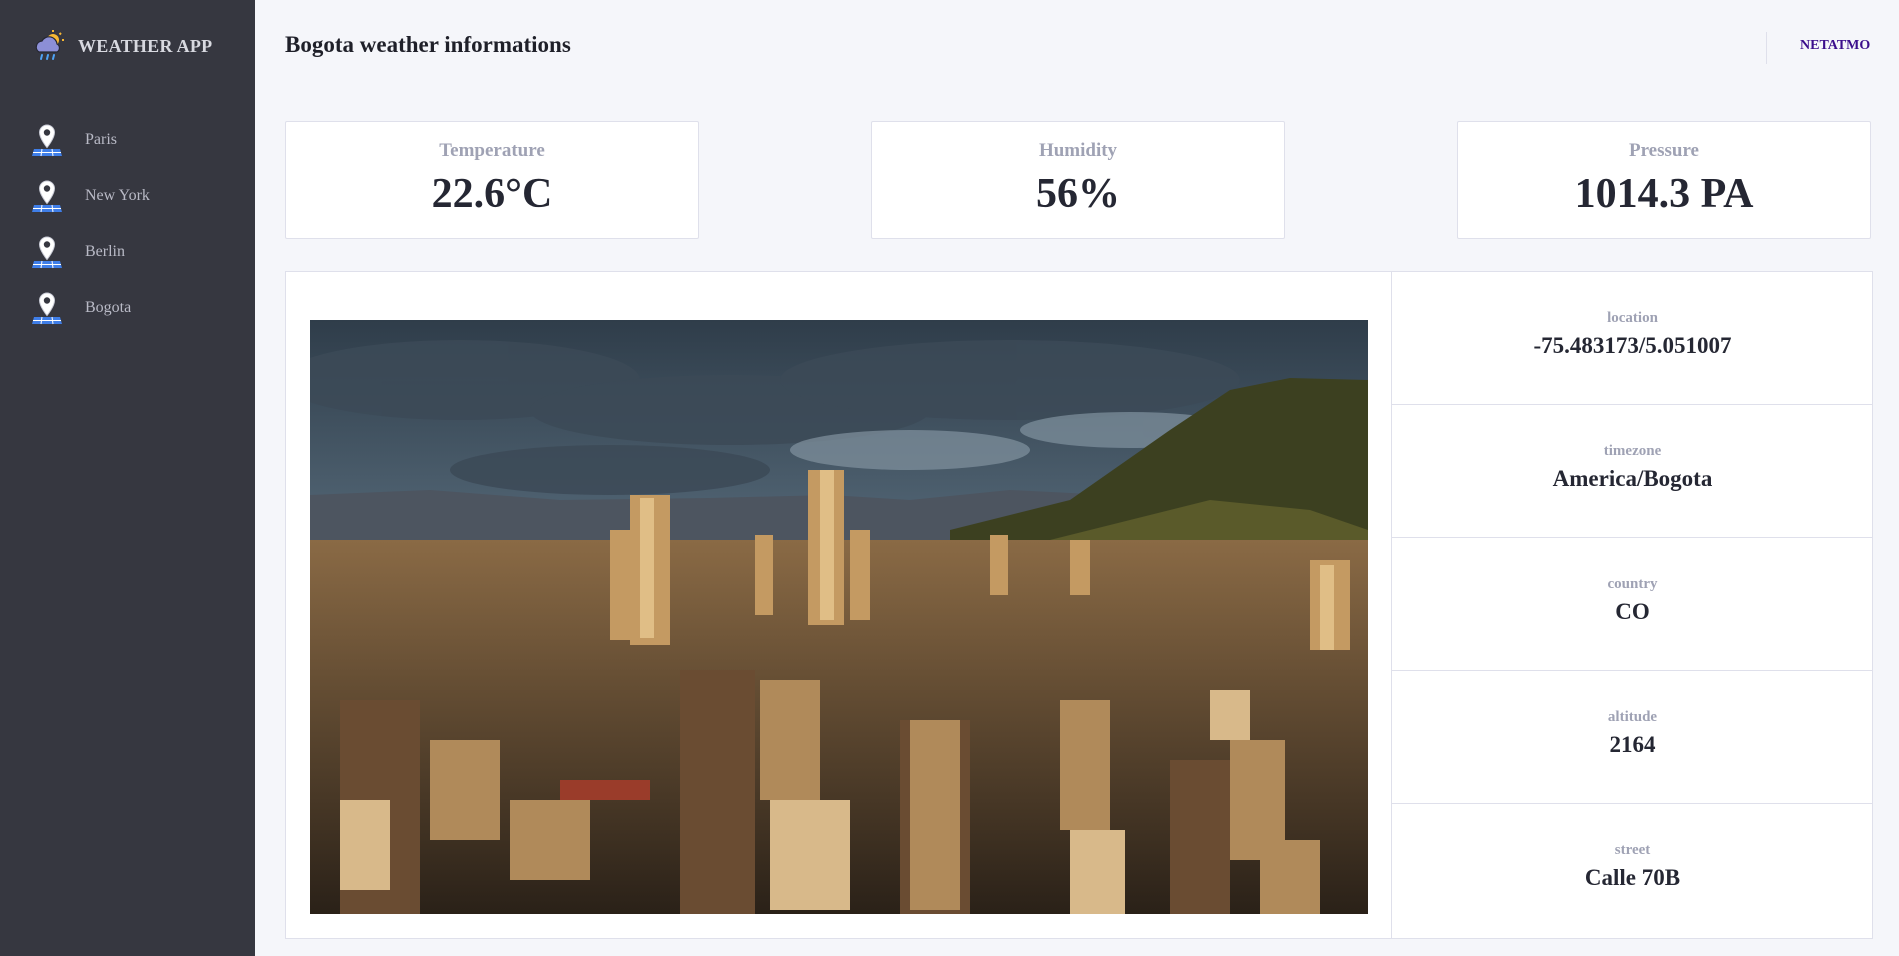  I want to click on sidebar-item-label: New York, so click(117, 195).